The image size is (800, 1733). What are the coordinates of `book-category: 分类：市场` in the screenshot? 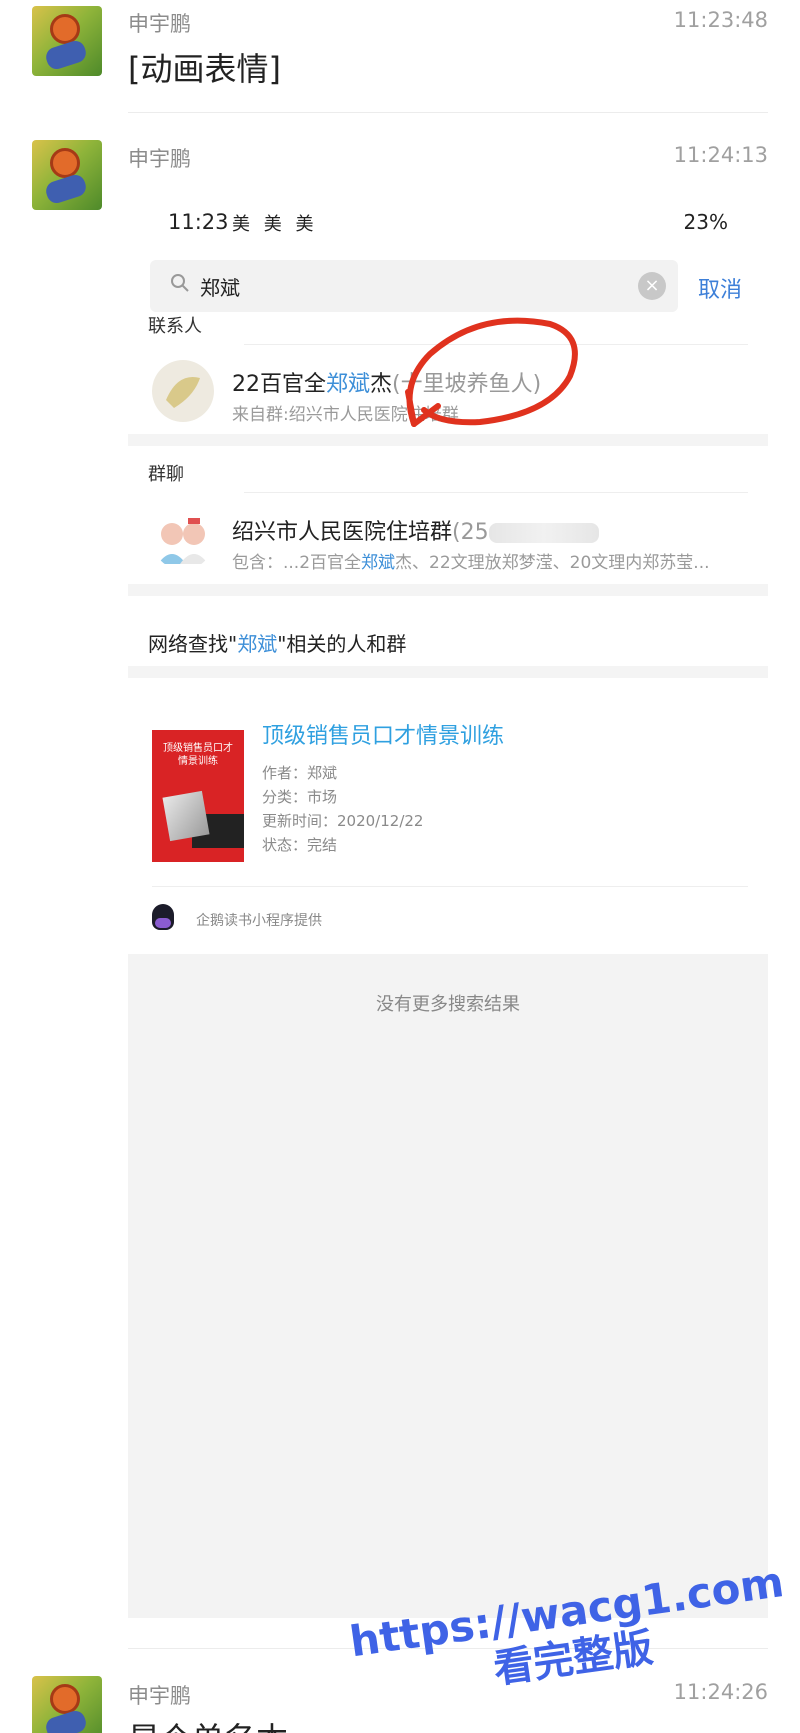 It's located at (300, 797).